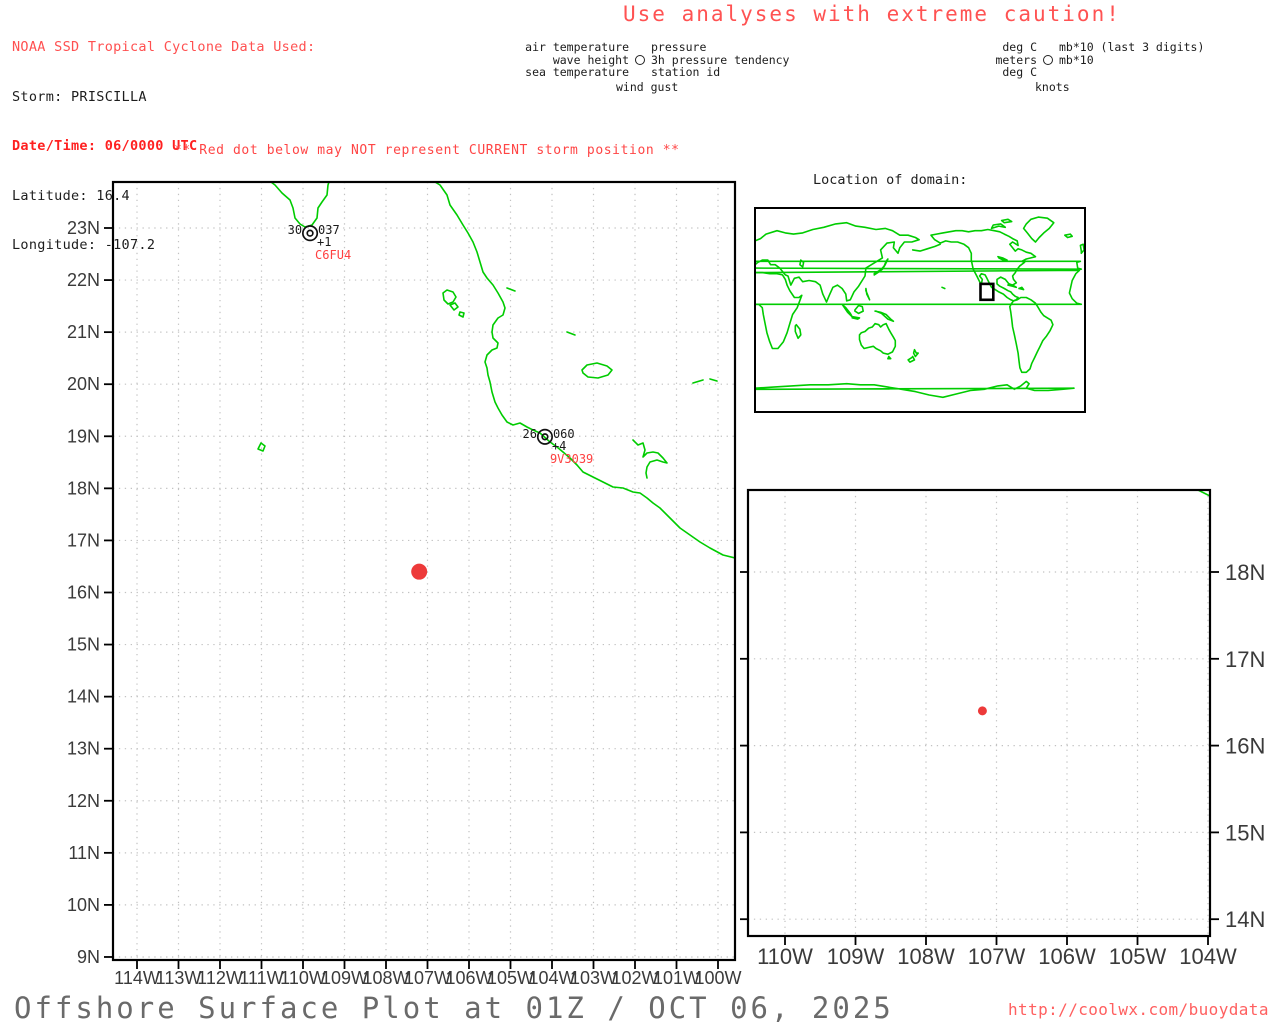  I want to click on main-lon-label: 112W, so click(220, 978).